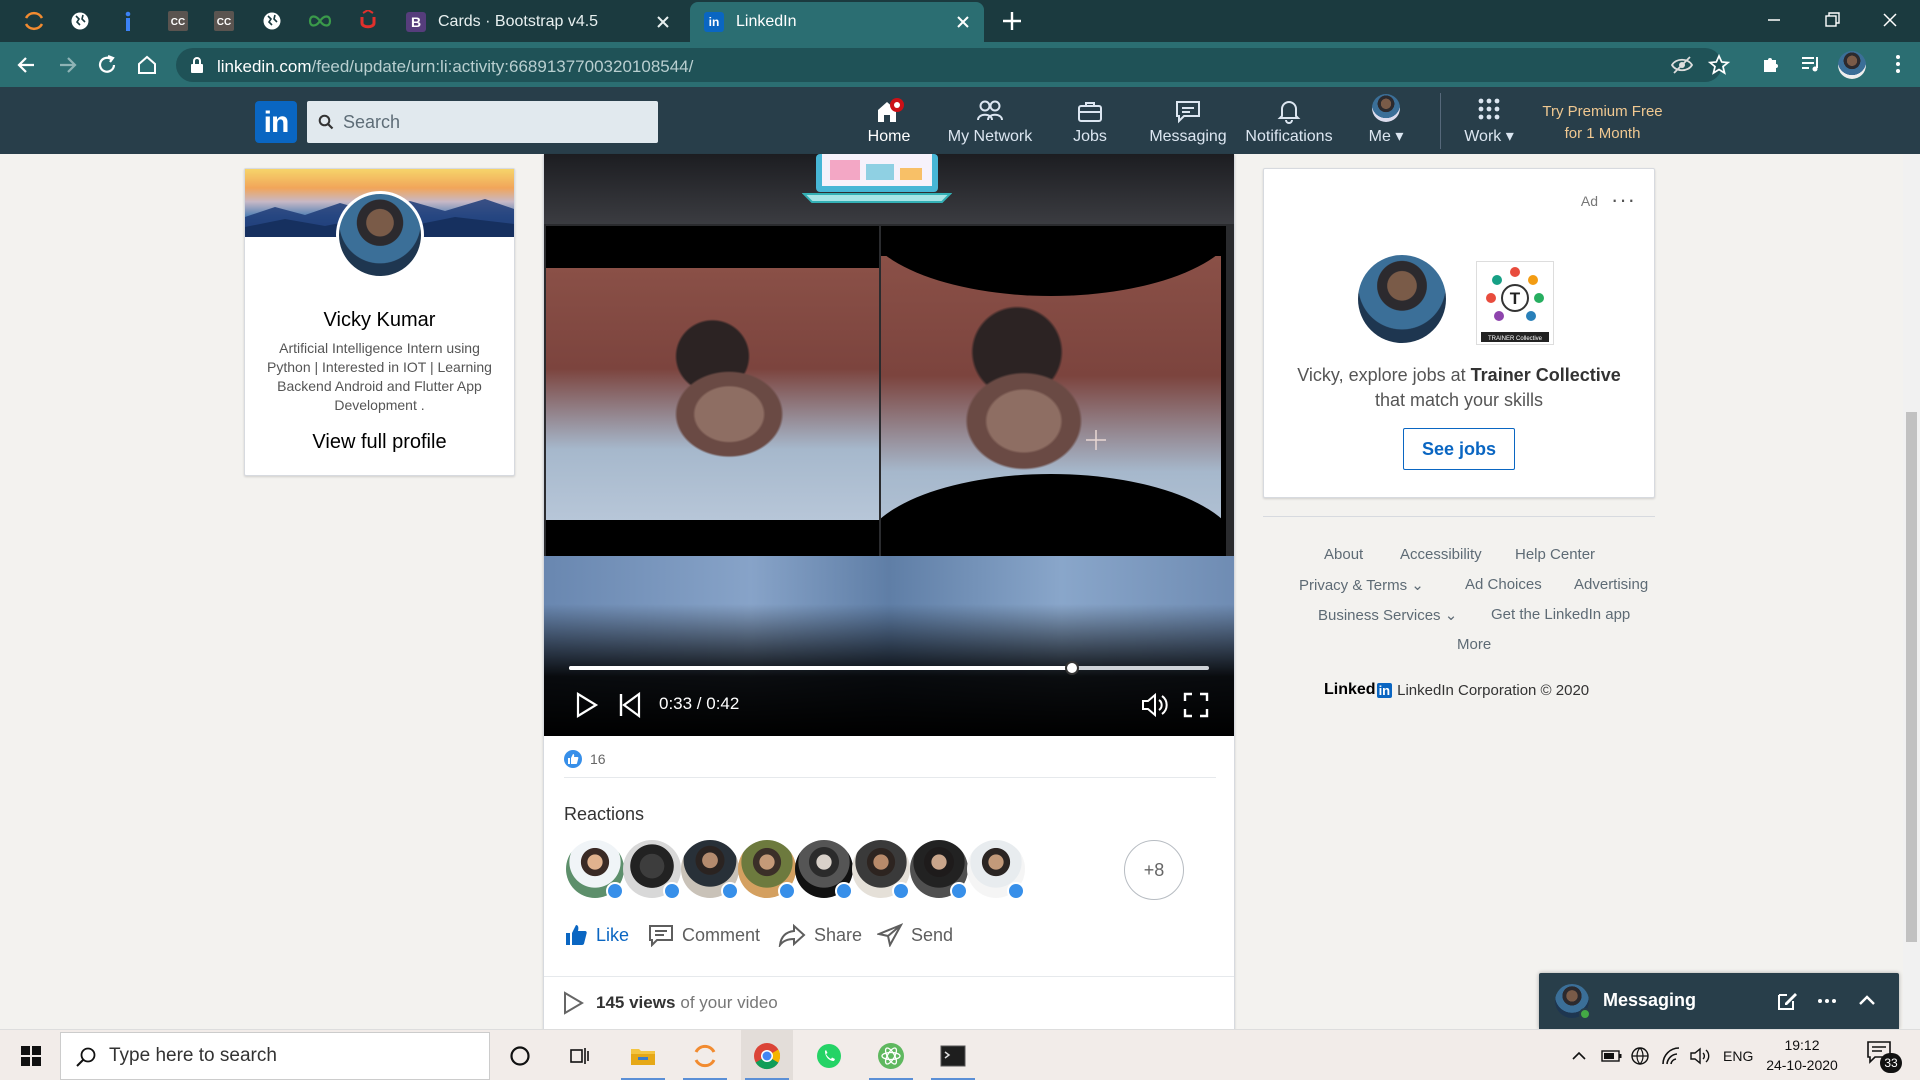 The height and width of the screenshot is (1080, 1920). I want to click on footer-link-business-services: Business Services ⌄, so click(1387, 615).